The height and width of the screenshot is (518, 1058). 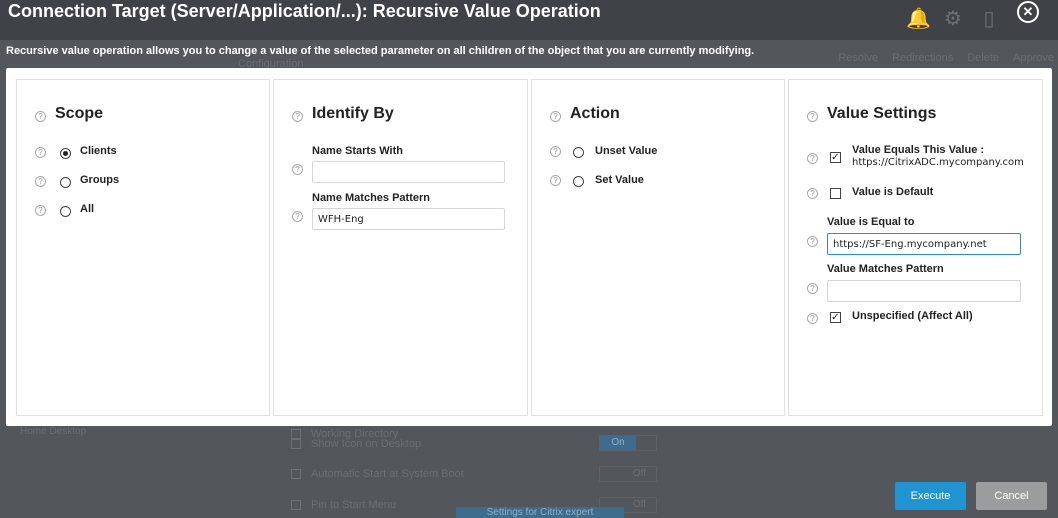 What do you see at coordinates (408, 172) in the screenshot?
I see `name-starts-input` at bounding box center [408, 172].